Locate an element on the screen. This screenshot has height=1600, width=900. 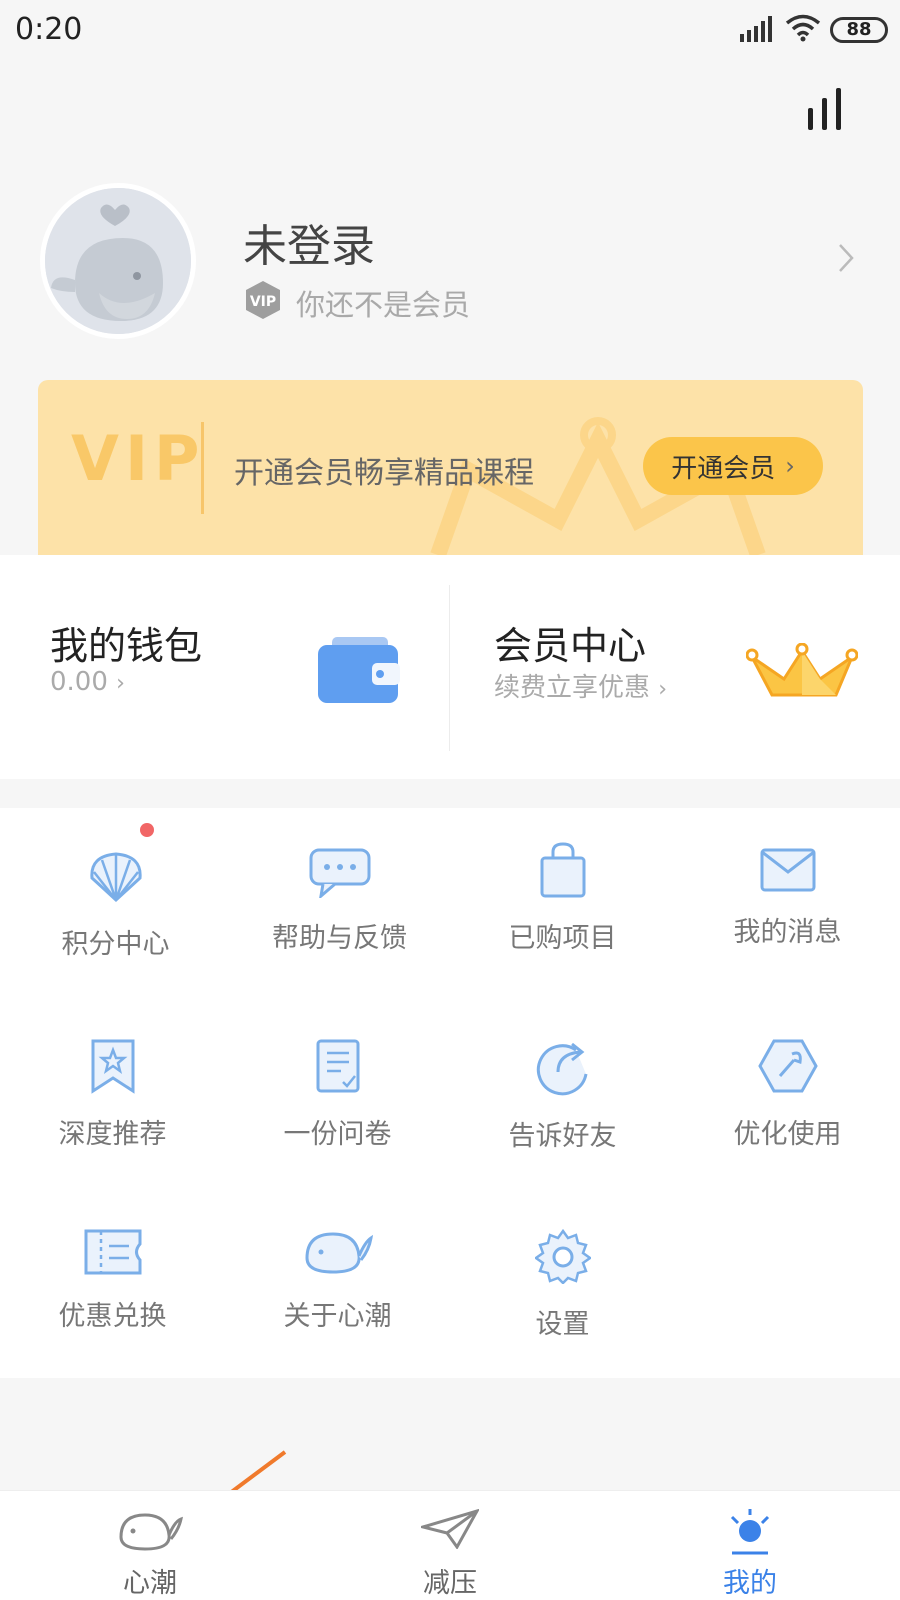
bookmark-star-icon is located at coordinates (112, 1066).